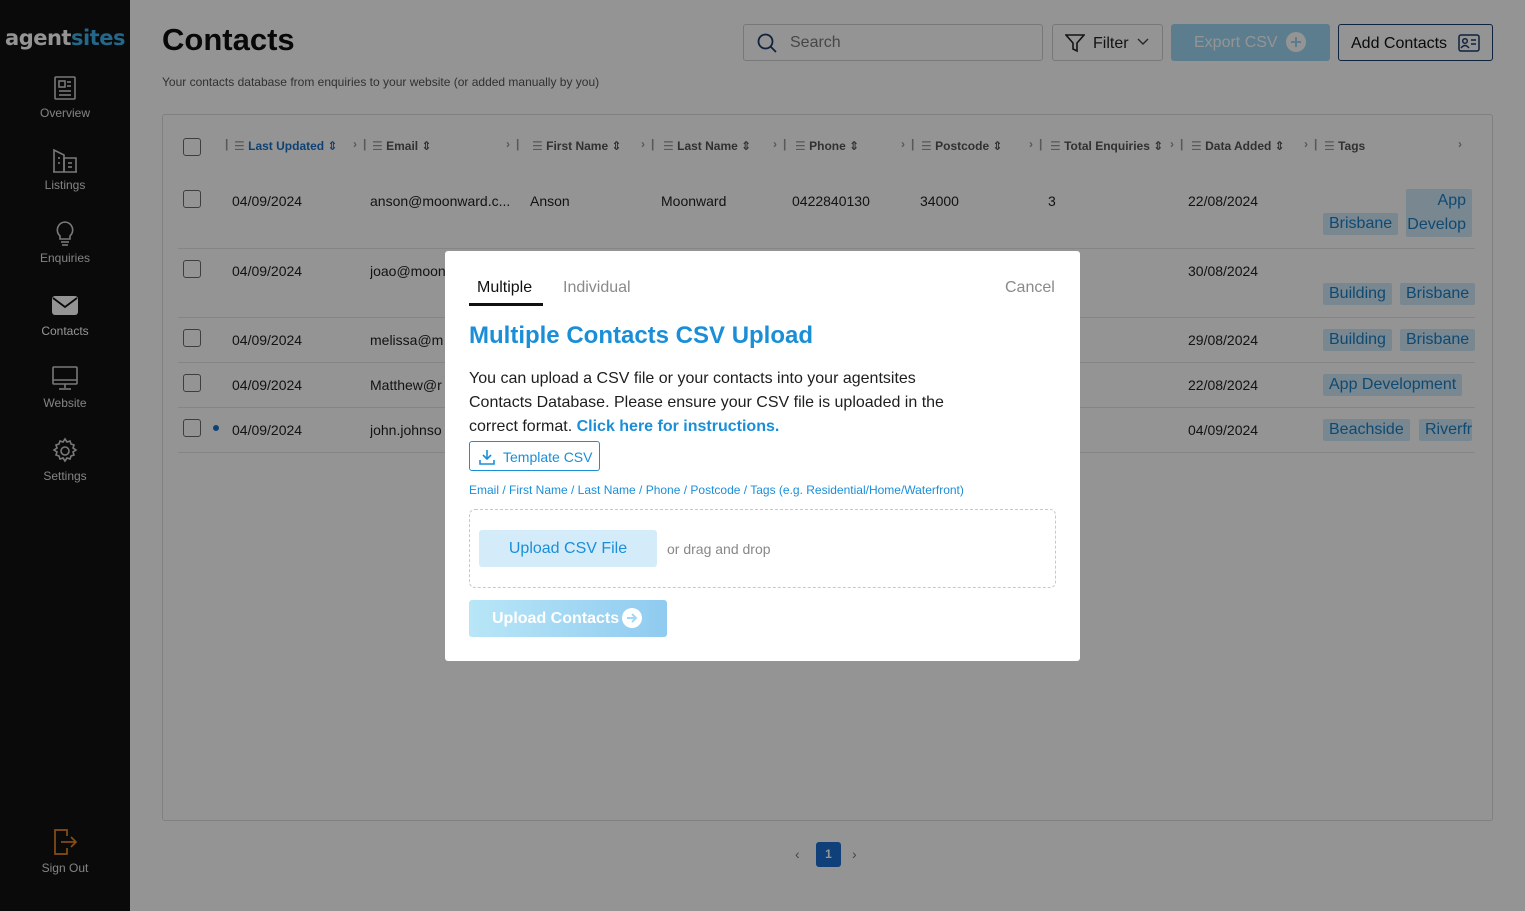 Image resolution: width=1525 pixels, height=911 pixels. I want to click on download-icon, so click(487, 457).